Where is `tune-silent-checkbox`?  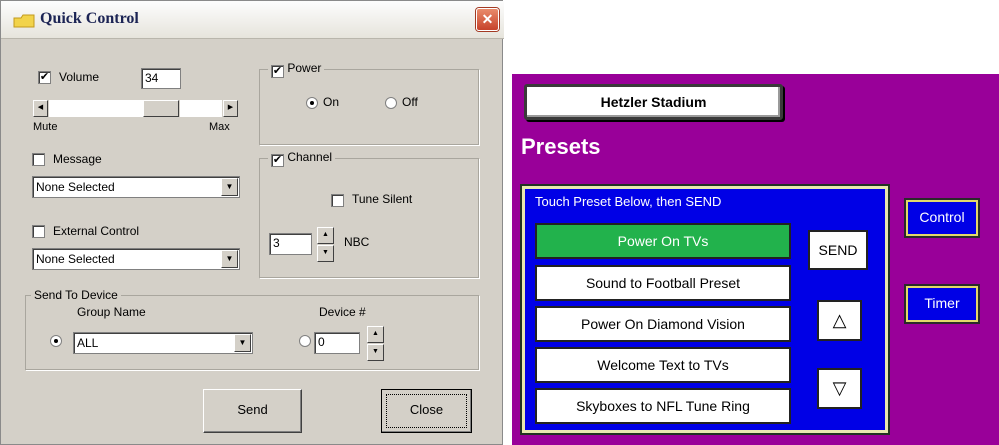
tune-silent-checkbox is located at coordinates (337, 200).